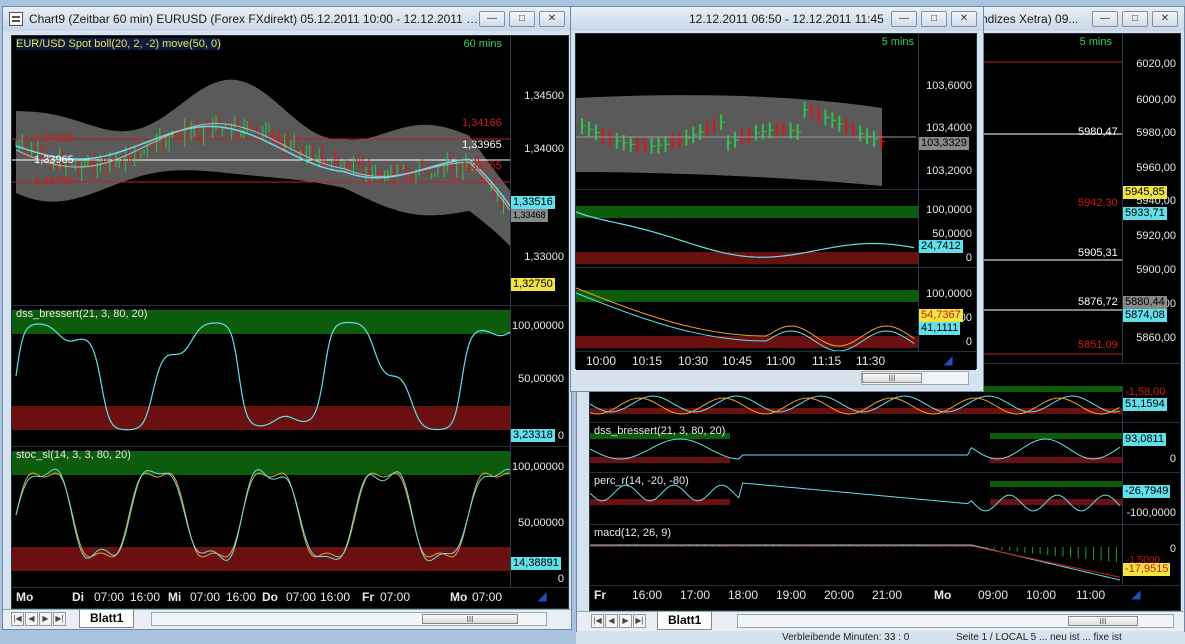 The width and height of the screenshot is (1185, 644). I want to click on price-tick: 6000,00, so click(1156, 100).